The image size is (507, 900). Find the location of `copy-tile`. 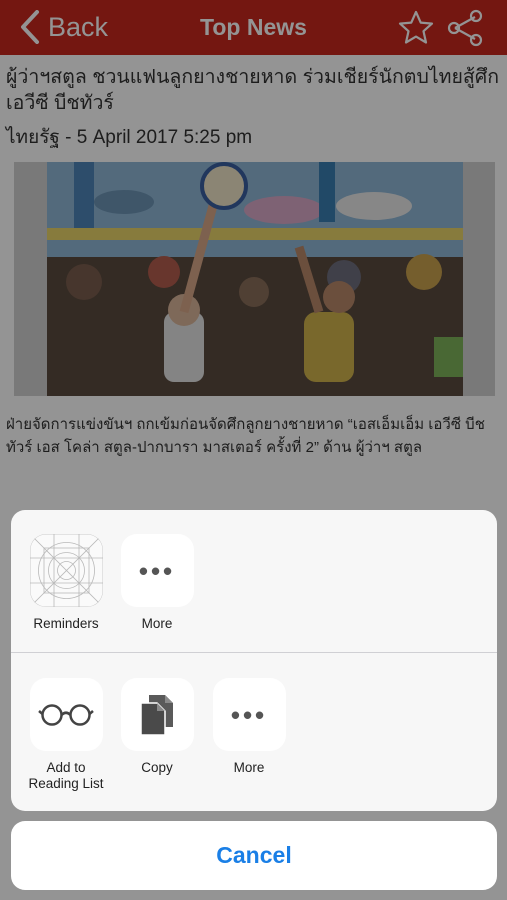

copy-tile is located at coordinates (157, 714).